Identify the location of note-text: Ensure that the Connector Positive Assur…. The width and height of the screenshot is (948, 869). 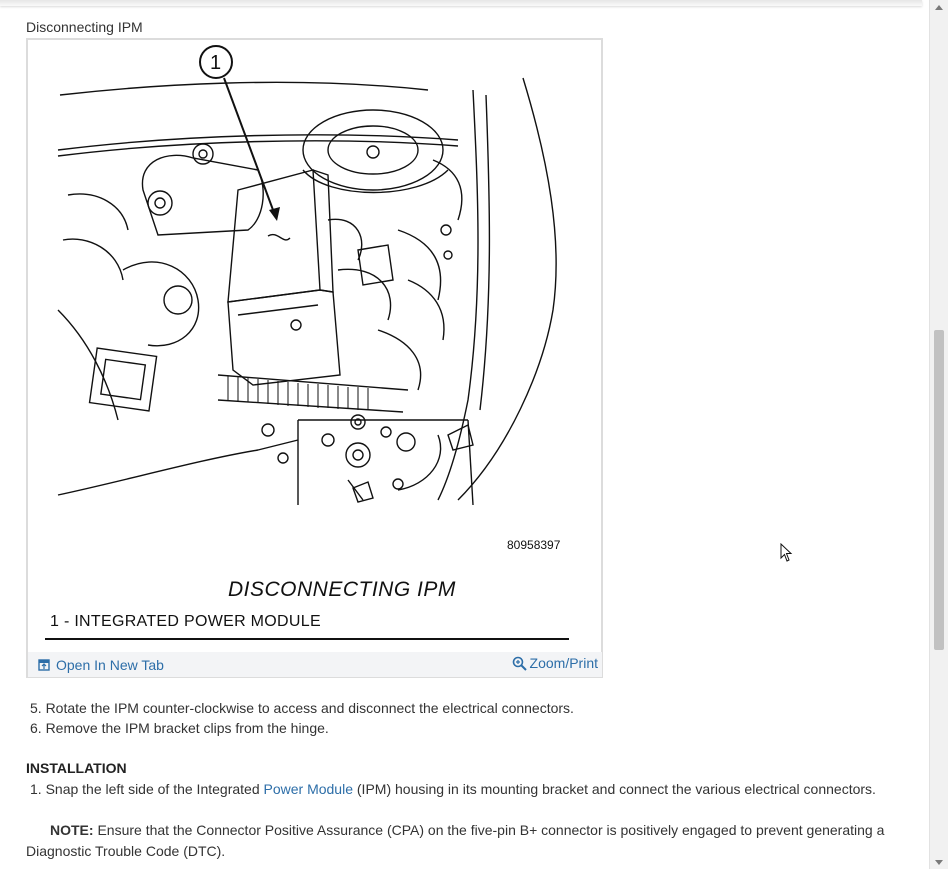
(455, 840).